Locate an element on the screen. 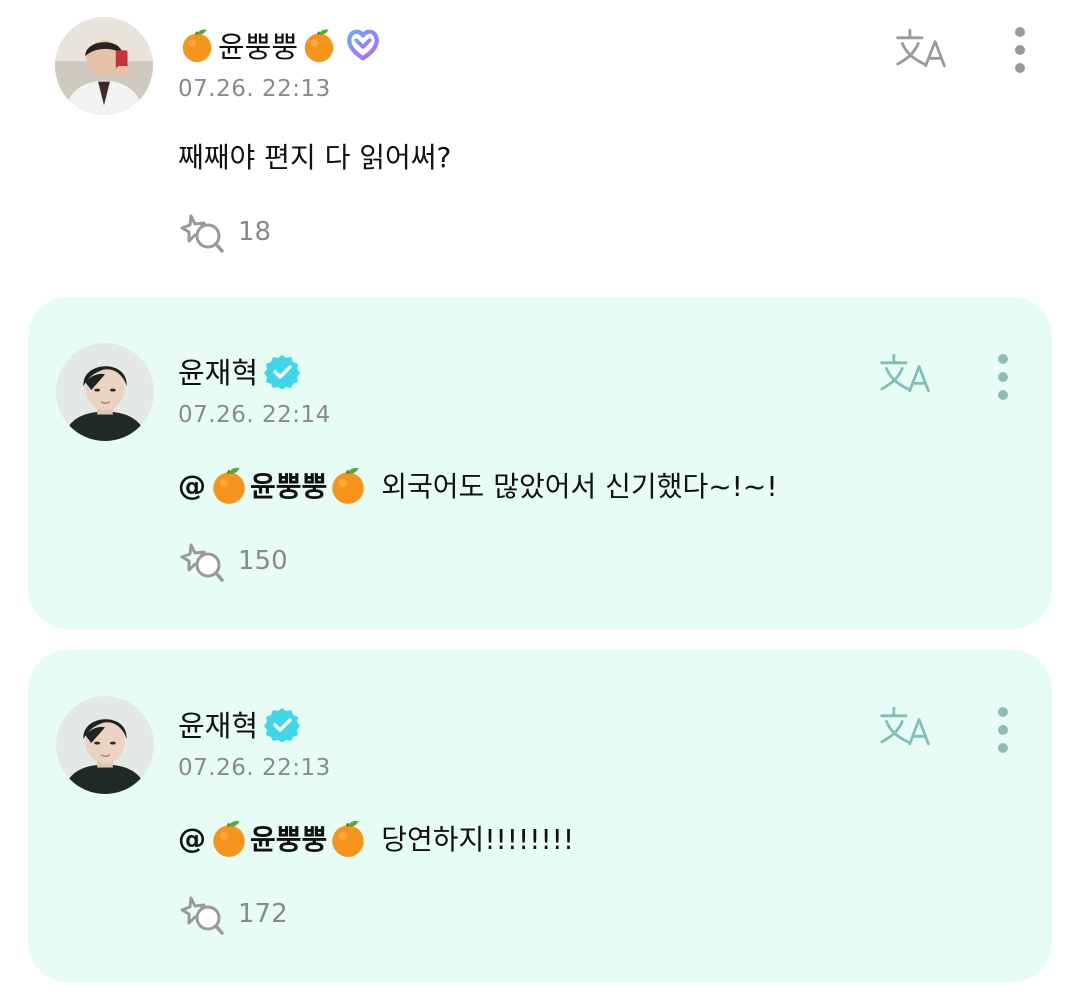 The height and width of the screenshot is (1003, 1080). author-name: 윤뿡뿡 is located at coordinates (258, 47).